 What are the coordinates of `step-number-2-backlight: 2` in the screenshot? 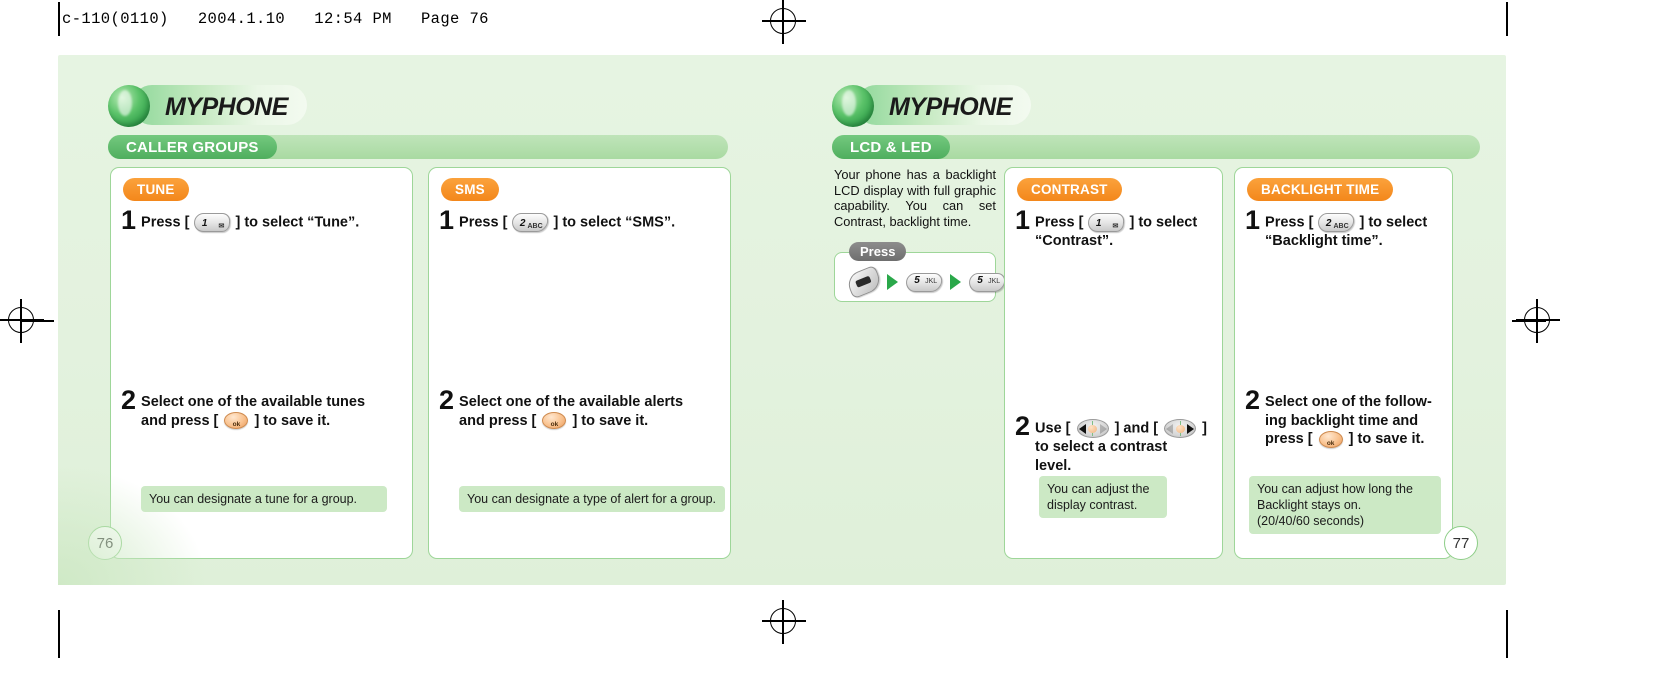 It's located at (1253, 400).